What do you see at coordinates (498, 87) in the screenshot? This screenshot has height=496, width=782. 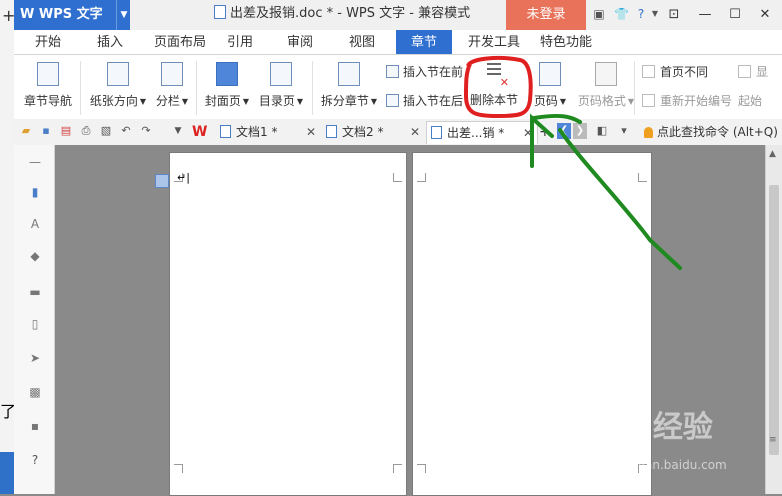 I see `red-highlight-circle` at bounding box center [498, 87].